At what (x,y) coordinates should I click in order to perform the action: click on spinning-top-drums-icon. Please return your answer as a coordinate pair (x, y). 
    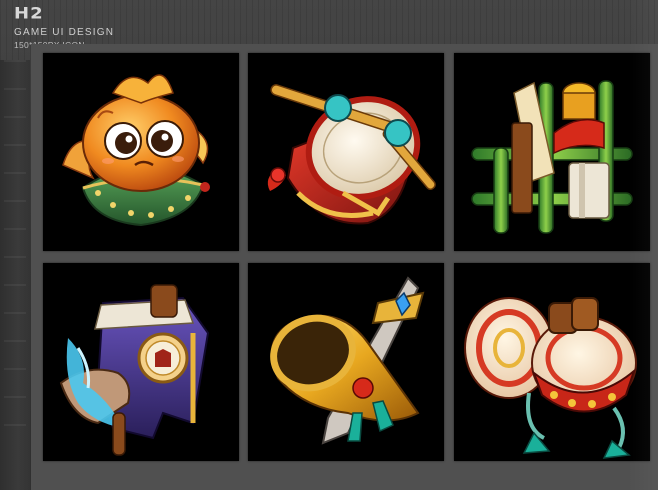
    Looking at the image, I should click on (550, 378).